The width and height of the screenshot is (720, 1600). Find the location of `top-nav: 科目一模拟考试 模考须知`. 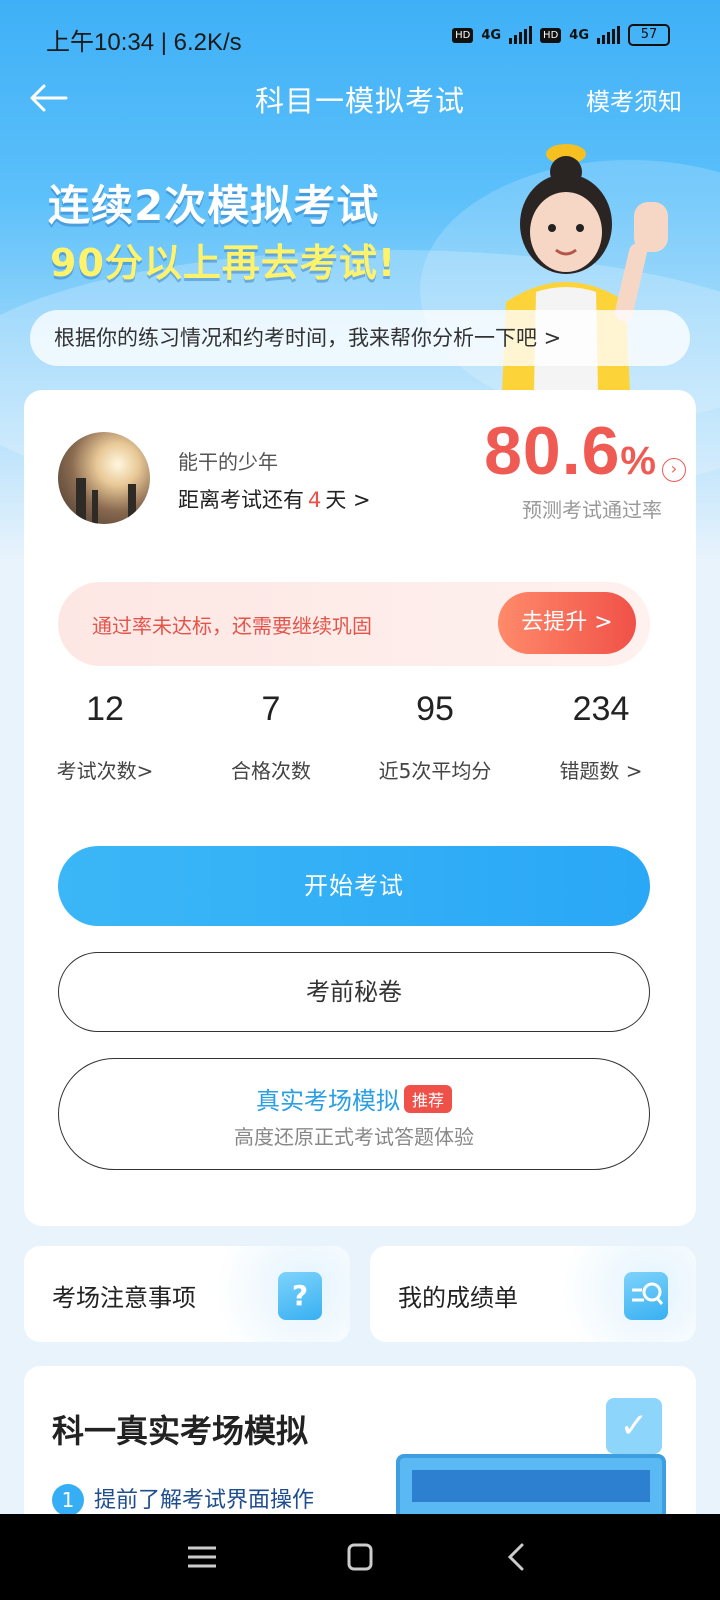

top-nav: 科目一模拟考试 模考须知 is located at coordinates (360, 100).